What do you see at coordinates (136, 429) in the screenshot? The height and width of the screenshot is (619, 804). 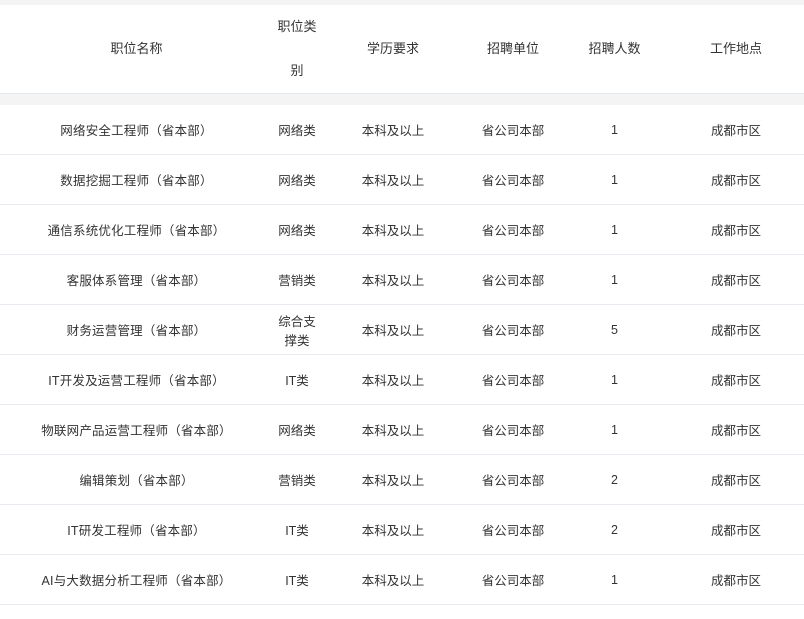 I see `cell-position-name: 物联网产品运营工程师（省本部）` at bounding box center [136, 429].